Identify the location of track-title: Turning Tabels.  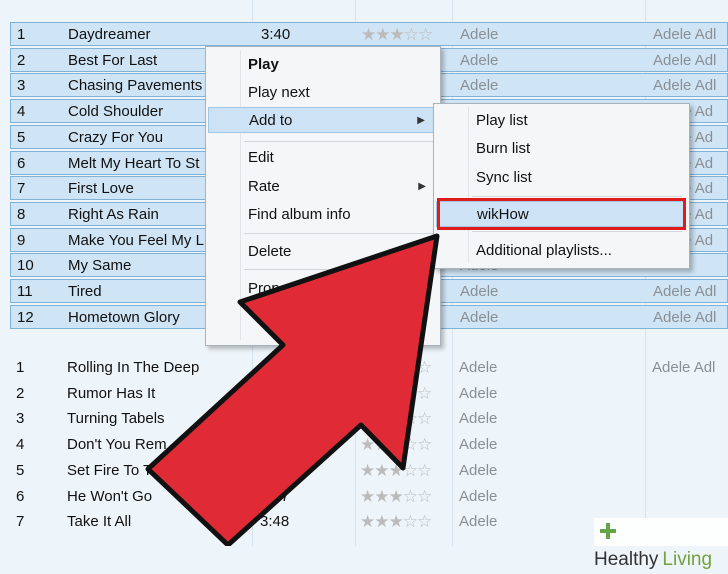
(116, 419).